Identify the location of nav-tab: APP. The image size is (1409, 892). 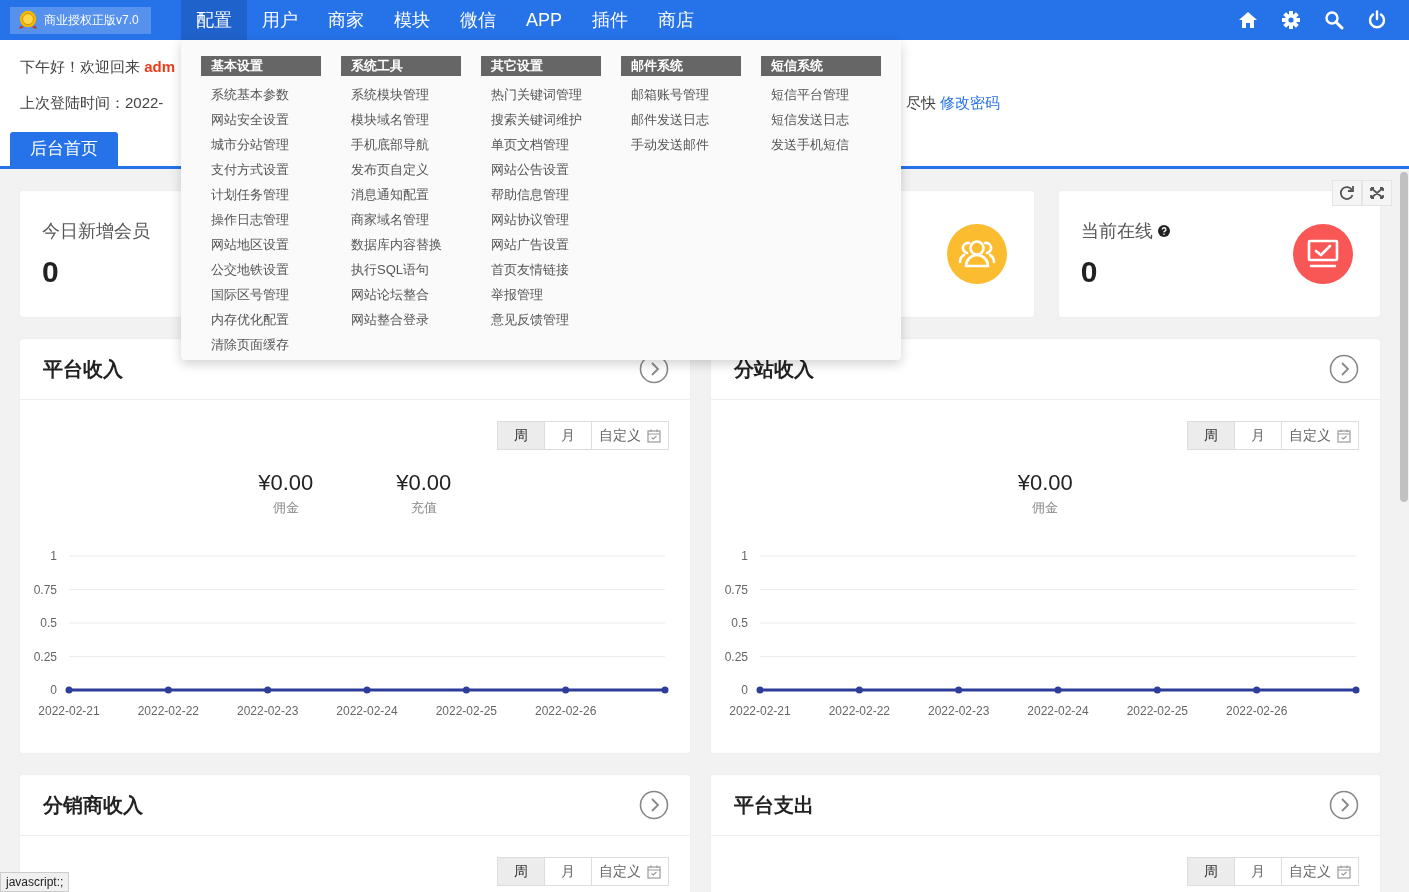
(544, 20).